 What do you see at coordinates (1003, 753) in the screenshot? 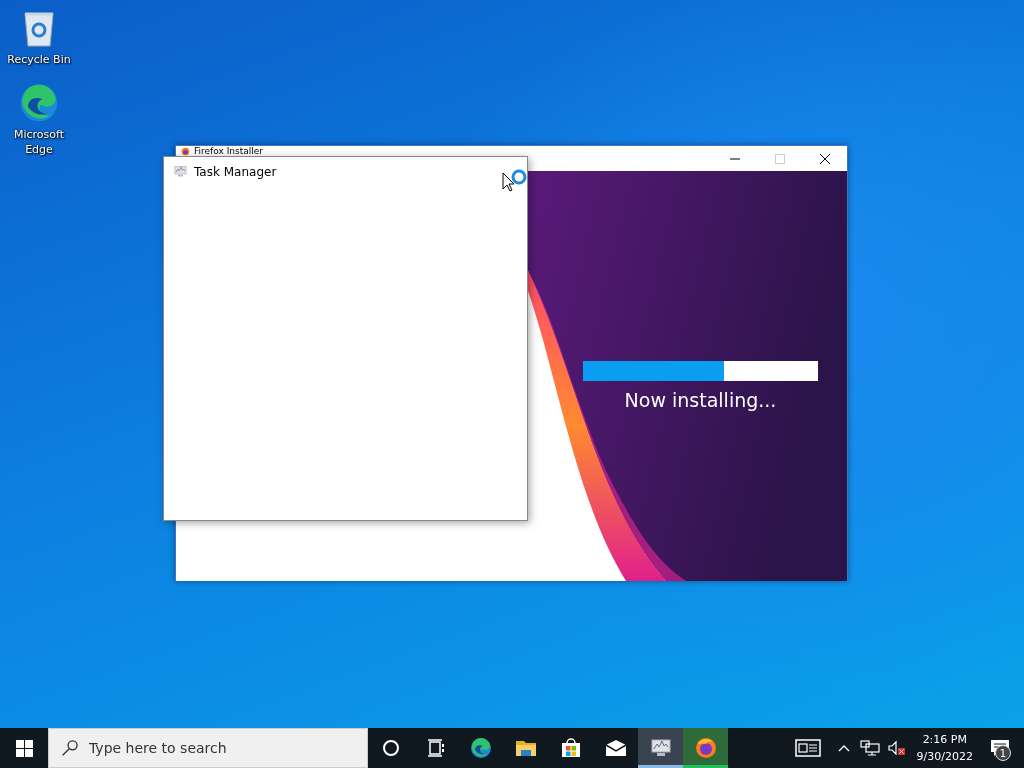
I see `notification-count: 1` at bounding box center [1003, 753].